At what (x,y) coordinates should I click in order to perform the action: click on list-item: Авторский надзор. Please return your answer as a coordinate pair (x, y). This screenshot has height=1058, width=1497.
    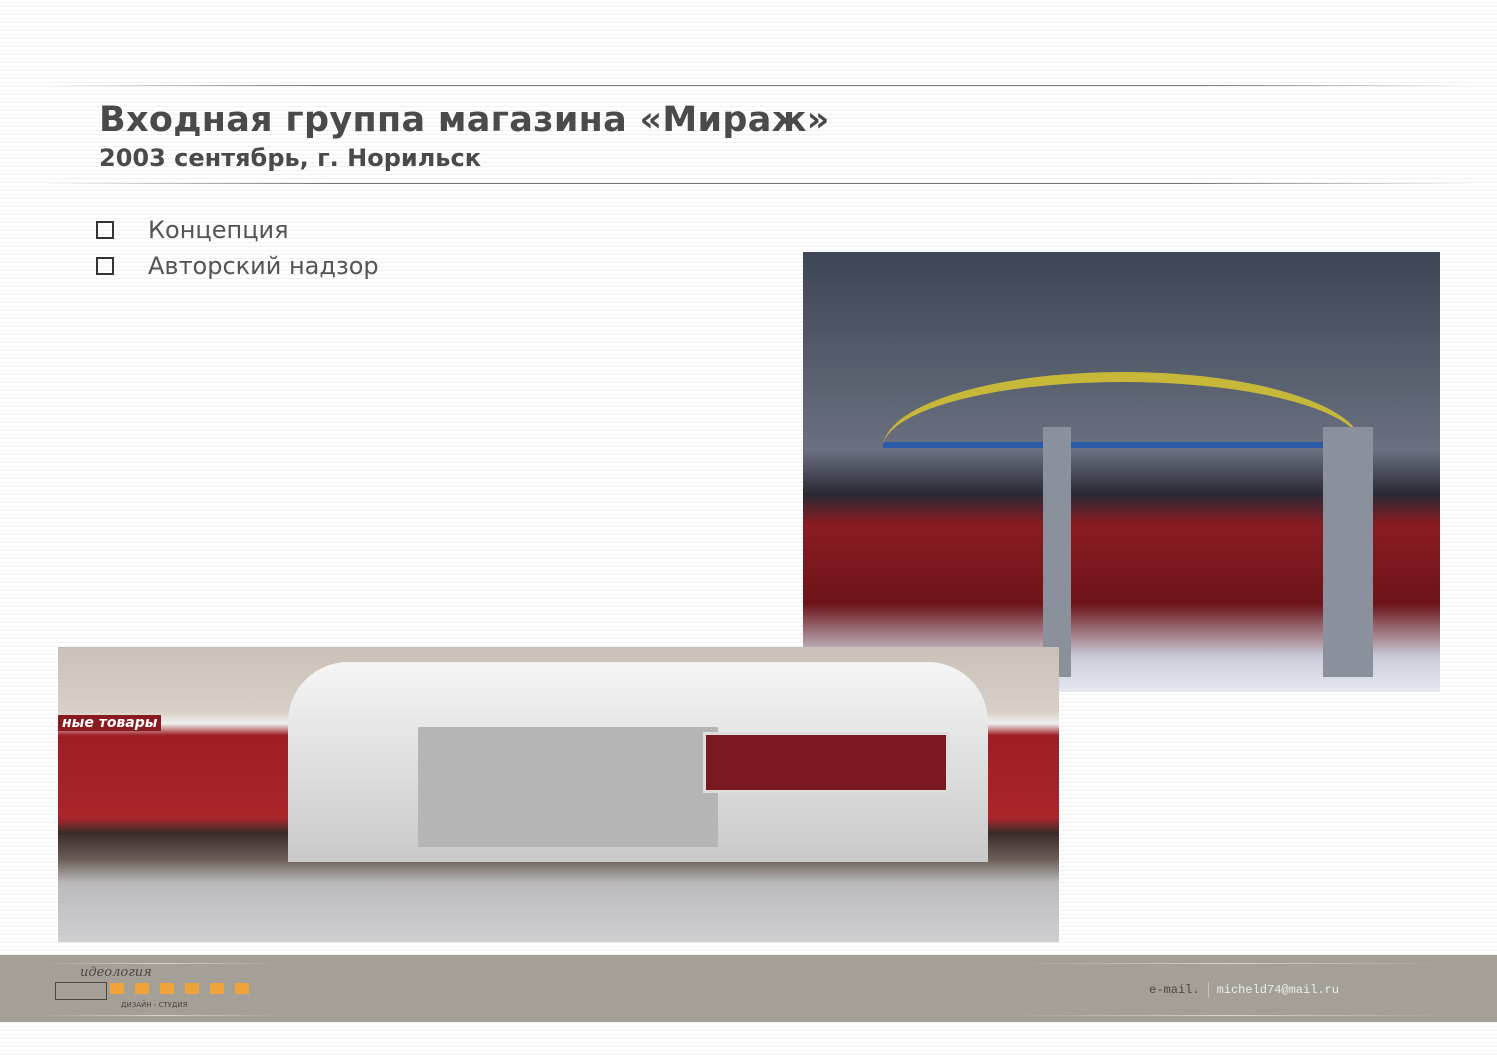
    Looking at the image, I should click on (237, 266).